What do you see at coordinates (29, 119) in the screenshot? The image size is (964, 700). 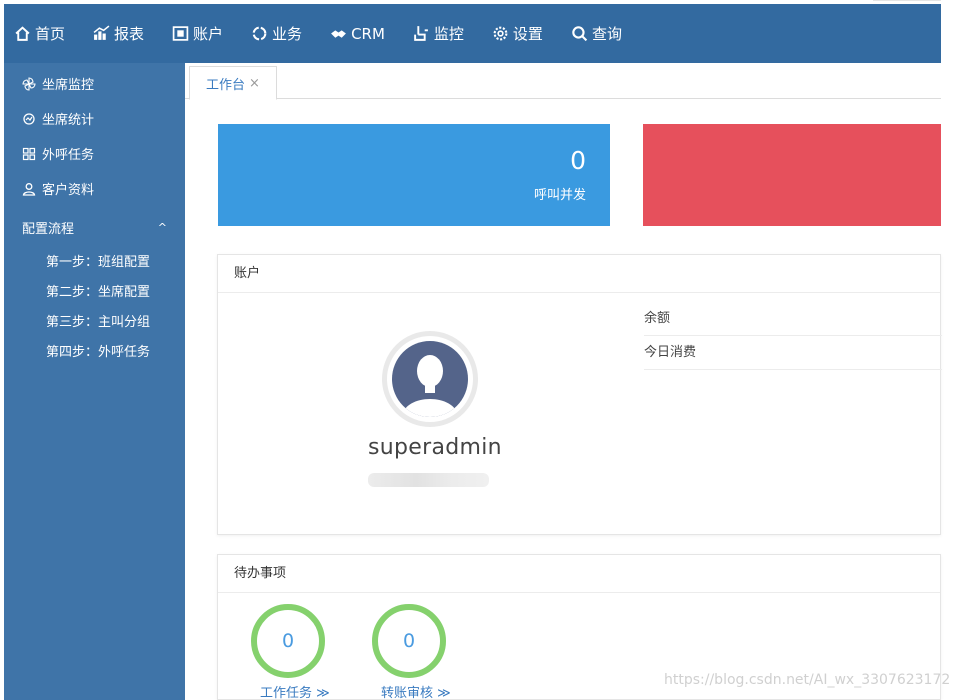 I see `stats-icon` at bounding box center [29, 119].